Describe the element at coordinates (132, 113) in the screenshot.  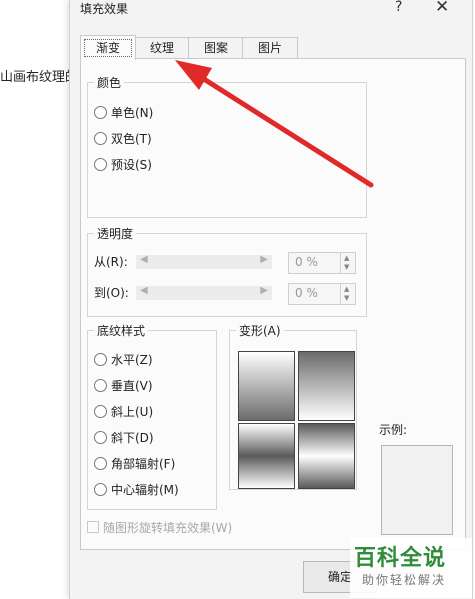
I see `radio-one-color-label: 单色(N)` at that location.